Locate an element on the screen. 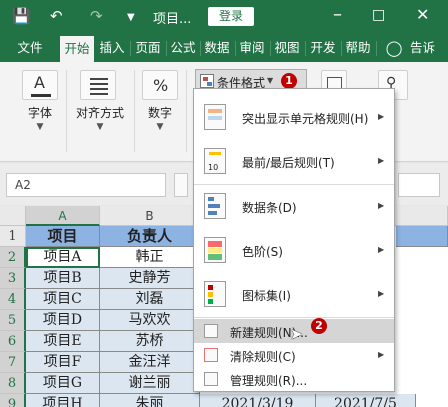 The height and width of the screenshot is (407, 448). save-icon: 💾 is located at coordinates (21, 16).